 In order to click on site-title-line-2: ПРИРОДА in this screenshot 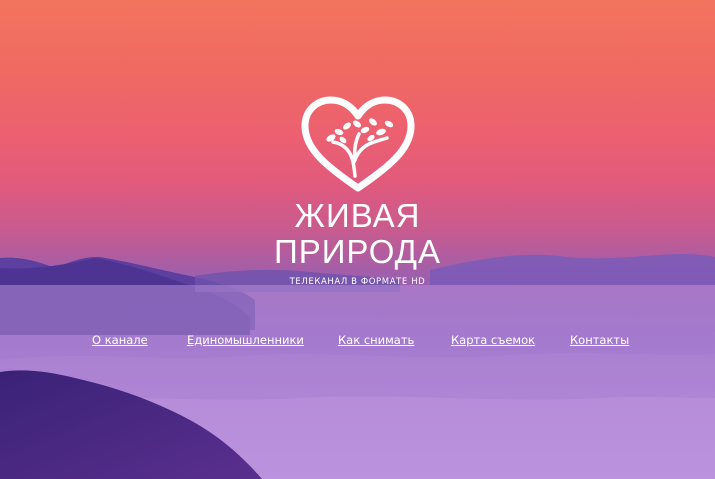, I will do `click(357, 251)`.